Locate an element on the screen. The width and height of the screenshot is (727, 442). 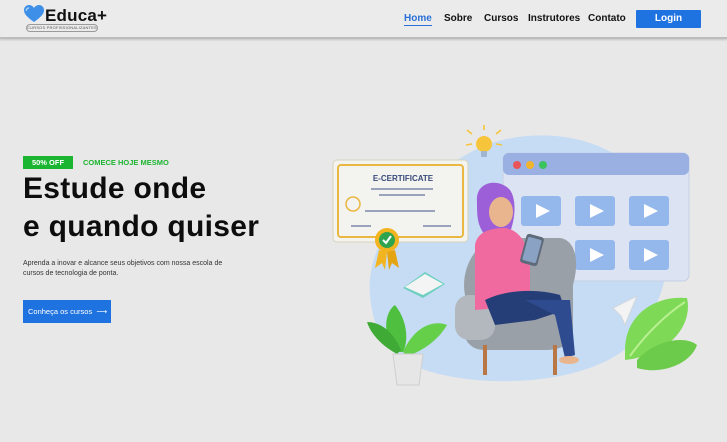
discount-badge: 50% OFF is located at coordinates (48, 162).